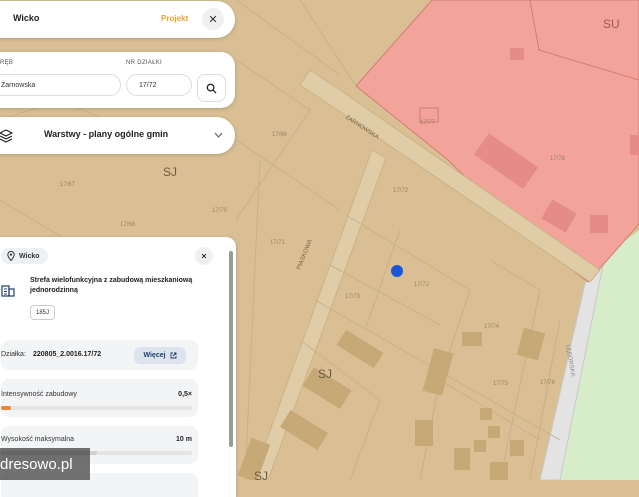 This screenshot has height=497, width=639. Describe the element at coordinates (26, 18) in the screenshot. I see `search-query: Wicko` at that location.